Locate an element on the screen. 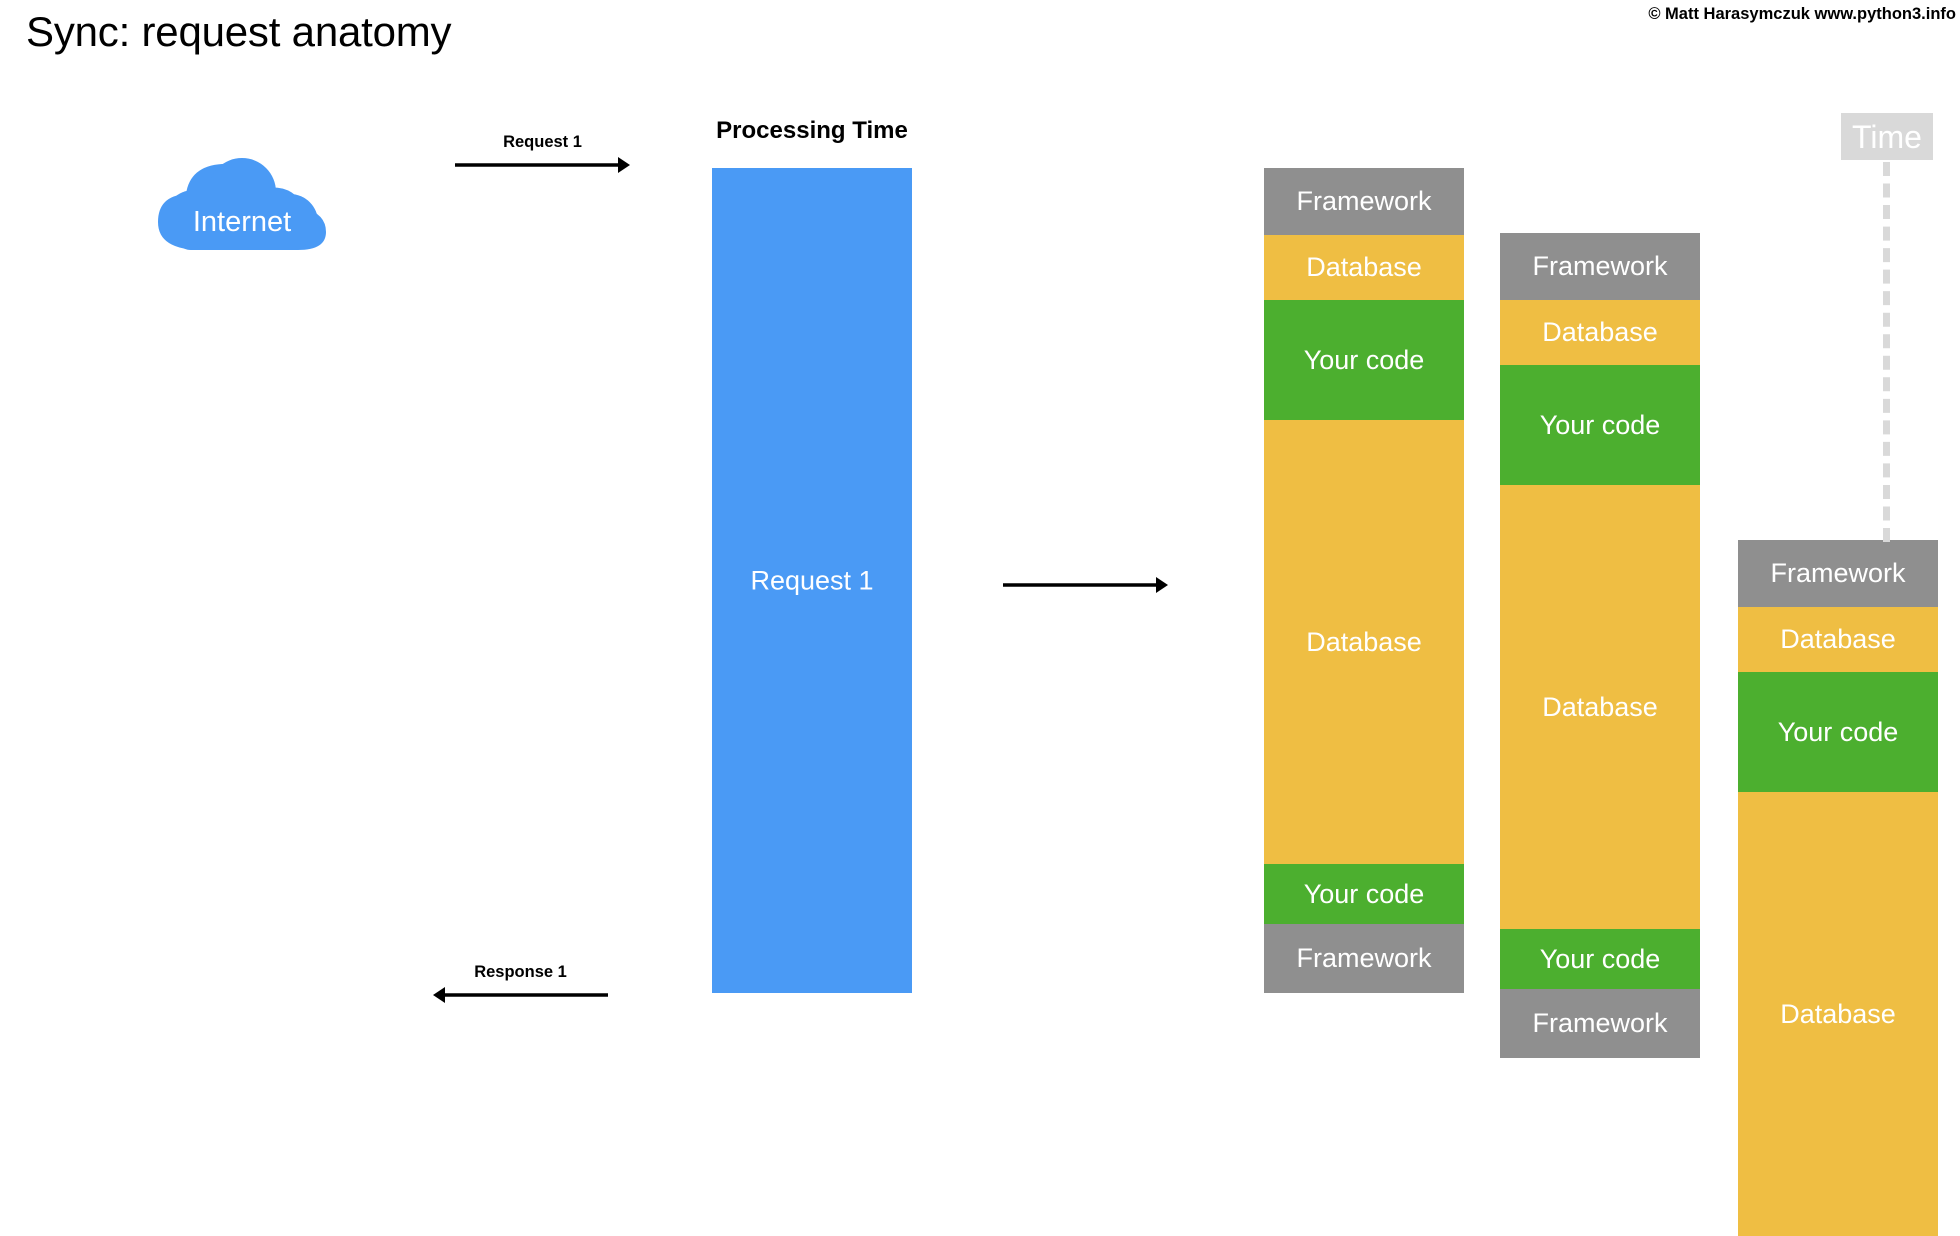 This screenshot has width=1960, height=1236. time-axis-line is located at coordinates (1886, 352).